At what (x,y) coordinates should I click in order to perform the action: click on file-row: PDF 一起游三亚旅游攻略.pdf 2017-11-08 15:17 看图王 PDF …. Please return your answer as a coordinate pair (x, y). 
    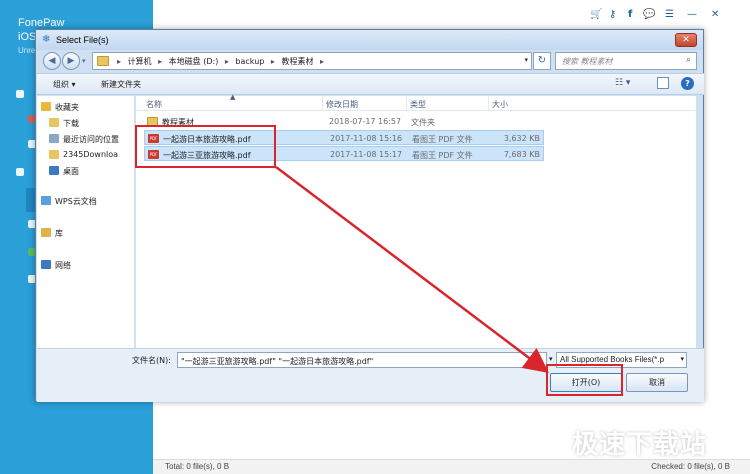
    Looking at the image, I should click on (344, 153).